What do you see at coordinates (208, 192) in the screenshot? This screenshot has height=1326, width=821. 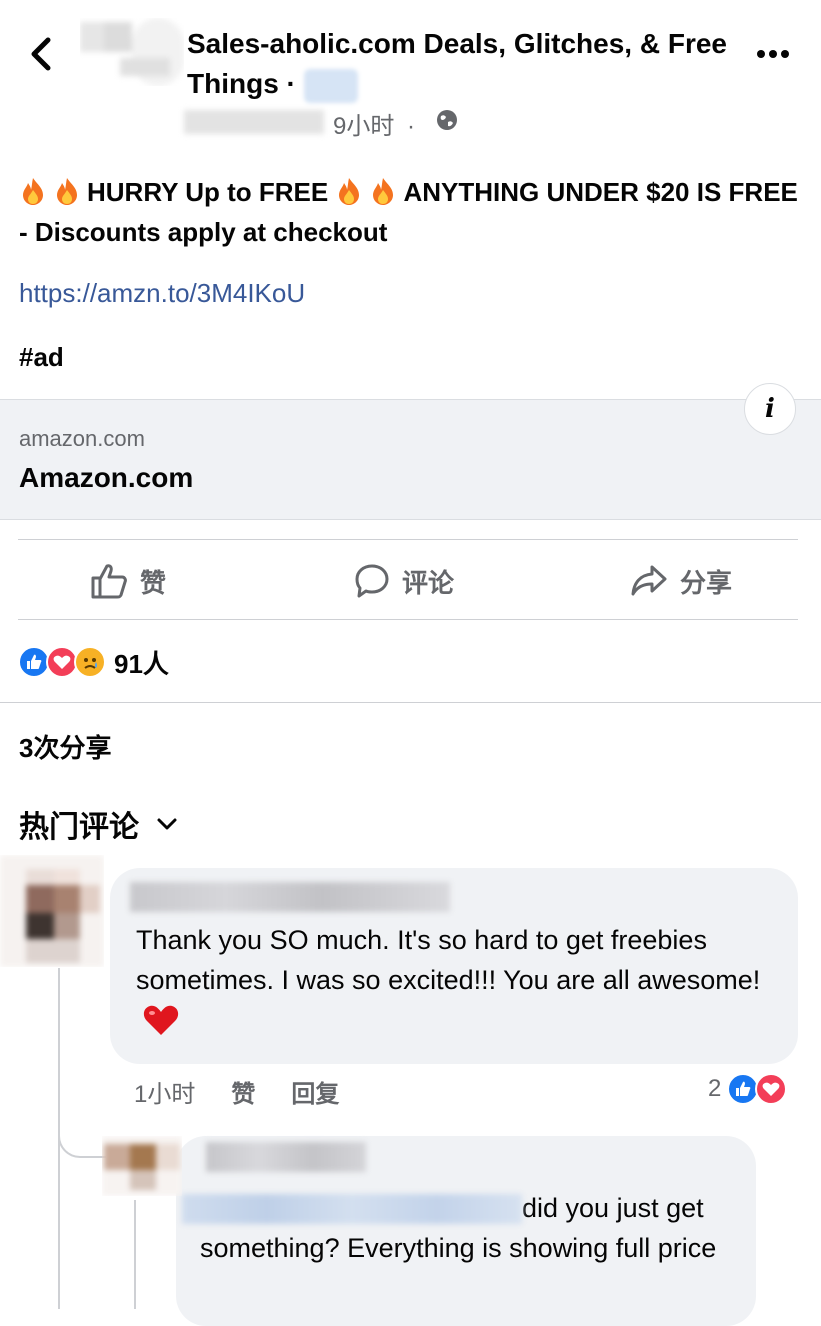 I see `post-text-part1: HURRY Up to FREE` at bounding box center [208, 192].